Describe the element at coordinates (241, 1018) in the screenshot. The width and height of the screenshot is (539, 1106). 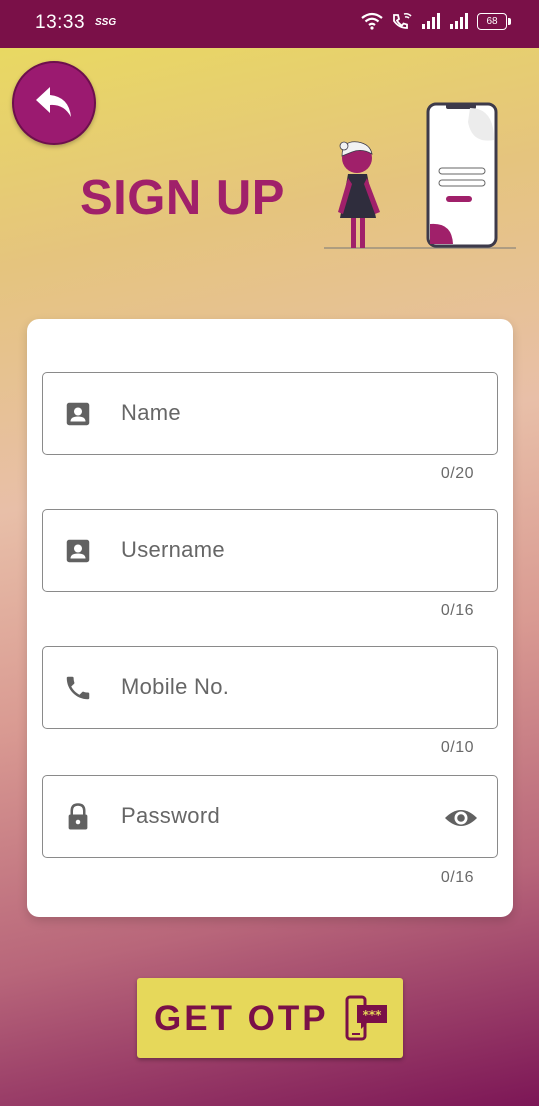
I see `get-otp-label: GET OTP` at that location.